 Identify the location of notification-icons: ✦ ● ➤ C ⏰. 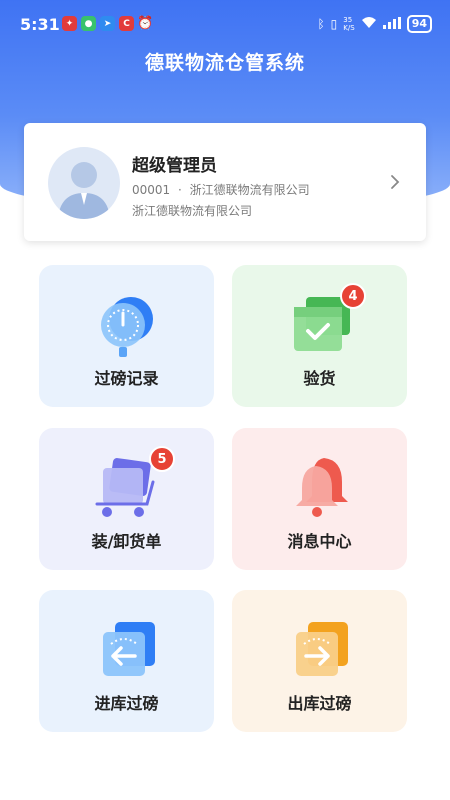
(108, 23).